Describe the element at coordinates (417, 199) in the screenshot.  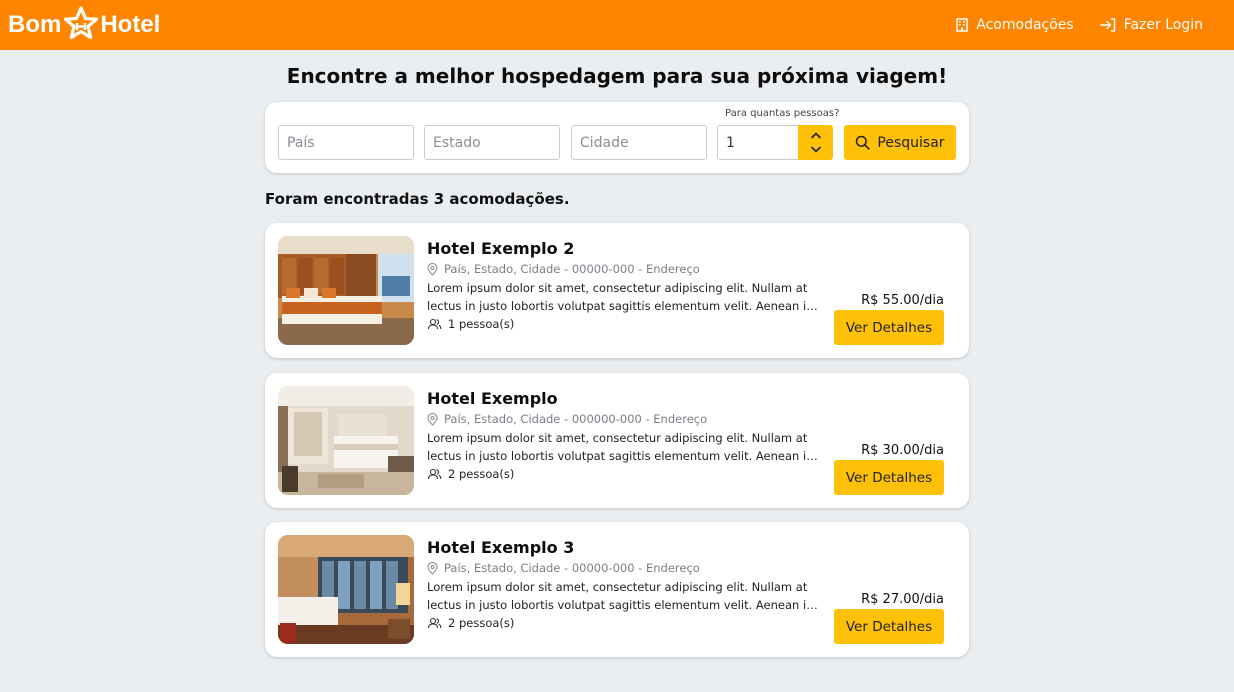
I see `results-count: Foram encontradas 3 acomodações.` at that location.